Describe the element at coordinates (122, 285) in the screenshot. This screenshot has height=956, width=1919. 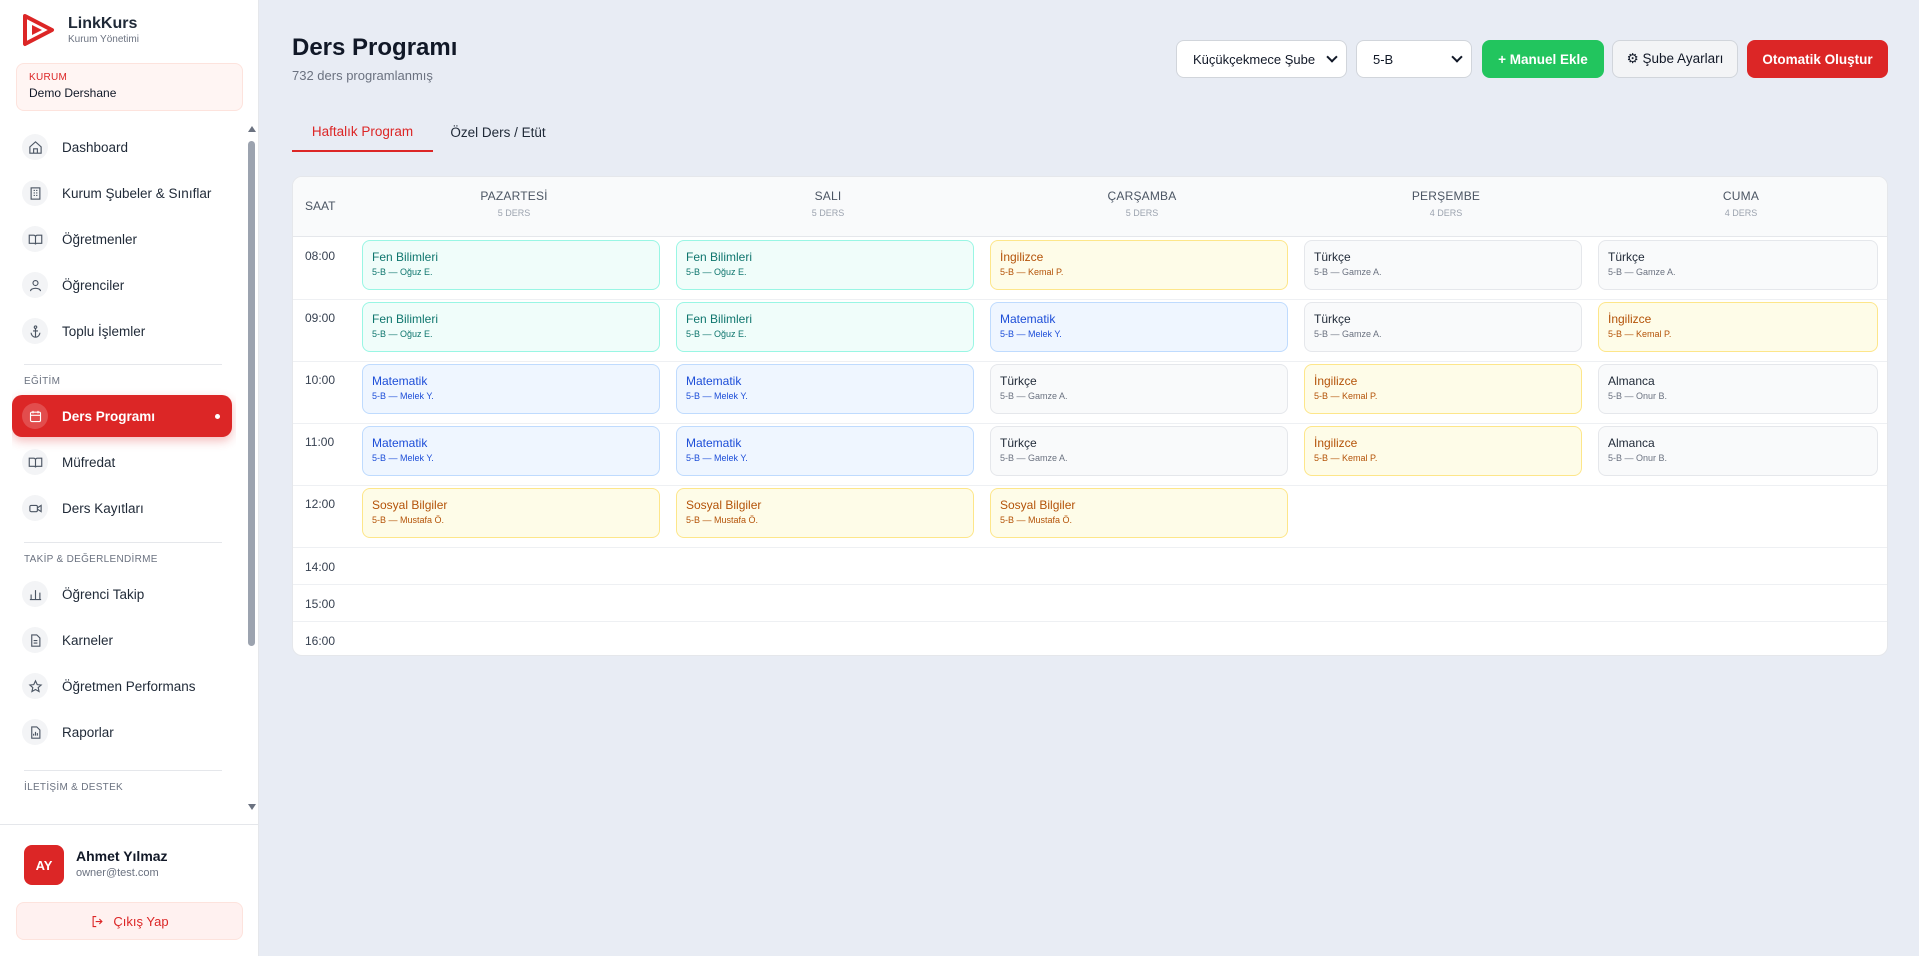
I see `sidebar-item-students: Öğrenciler` at that location.